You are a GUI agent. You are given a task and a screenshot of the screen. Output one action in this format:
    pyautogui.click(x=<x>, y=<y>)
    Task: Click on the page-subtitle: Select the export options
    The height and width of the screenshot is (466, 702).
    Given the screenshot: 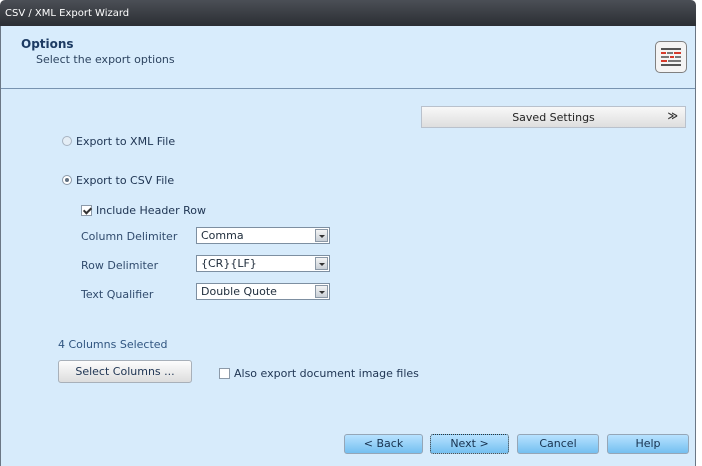 What is the action you would take?
    pyautogui.click(x=105, y=59)
    